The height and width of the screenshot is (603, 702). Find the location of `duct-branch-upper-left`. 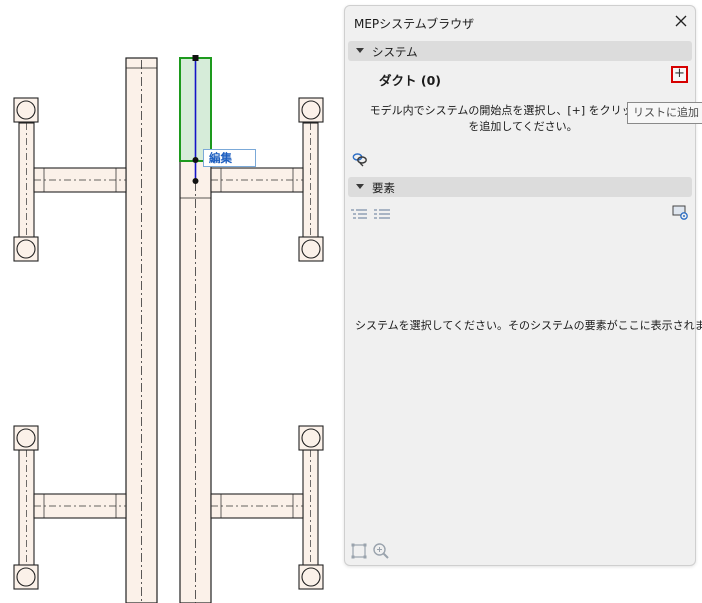

duct-branch-upper-left is located at coordinates (70, 179).